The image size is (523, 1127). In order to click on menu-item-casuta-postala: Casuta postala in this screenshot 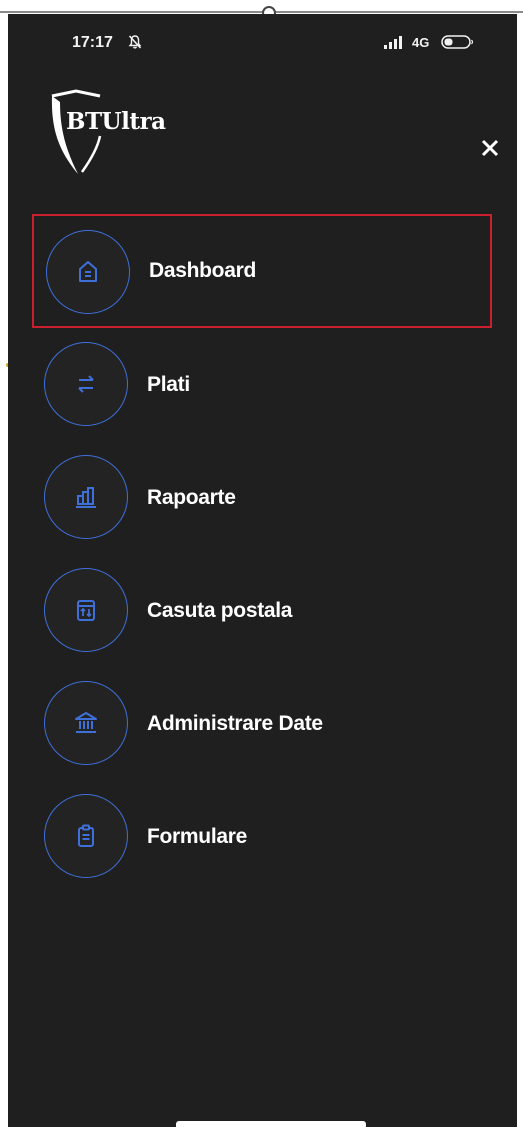, I will do `click(262, 611)`.